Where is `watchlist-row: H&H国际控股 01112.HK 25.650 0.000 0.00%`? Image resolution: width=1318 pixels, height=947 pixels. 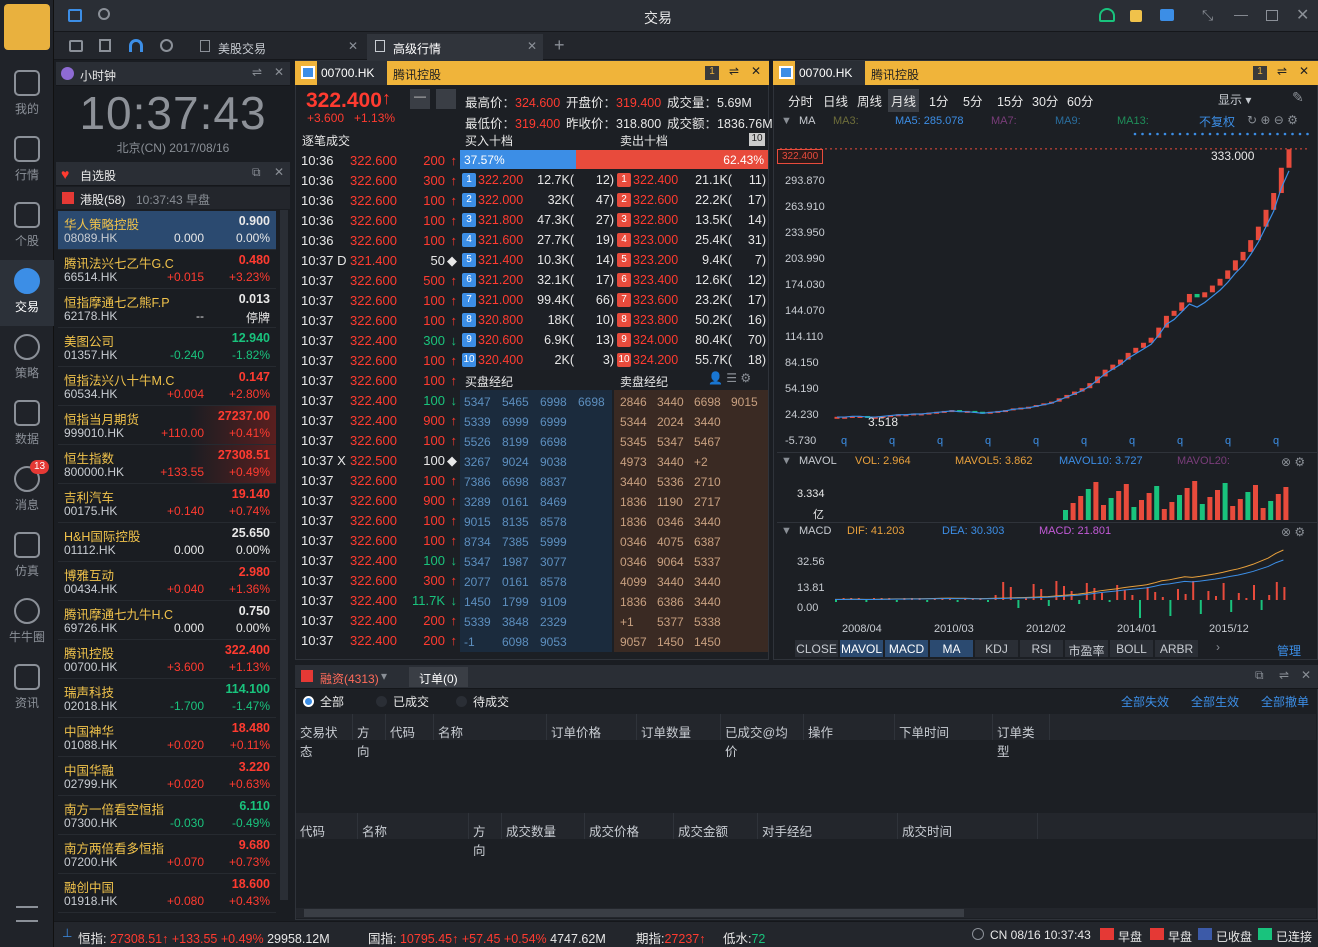
watchlist-row: H&H国际控股 01112.HK 25.650 0.000 0.00% is located at coordinates (167, 542).